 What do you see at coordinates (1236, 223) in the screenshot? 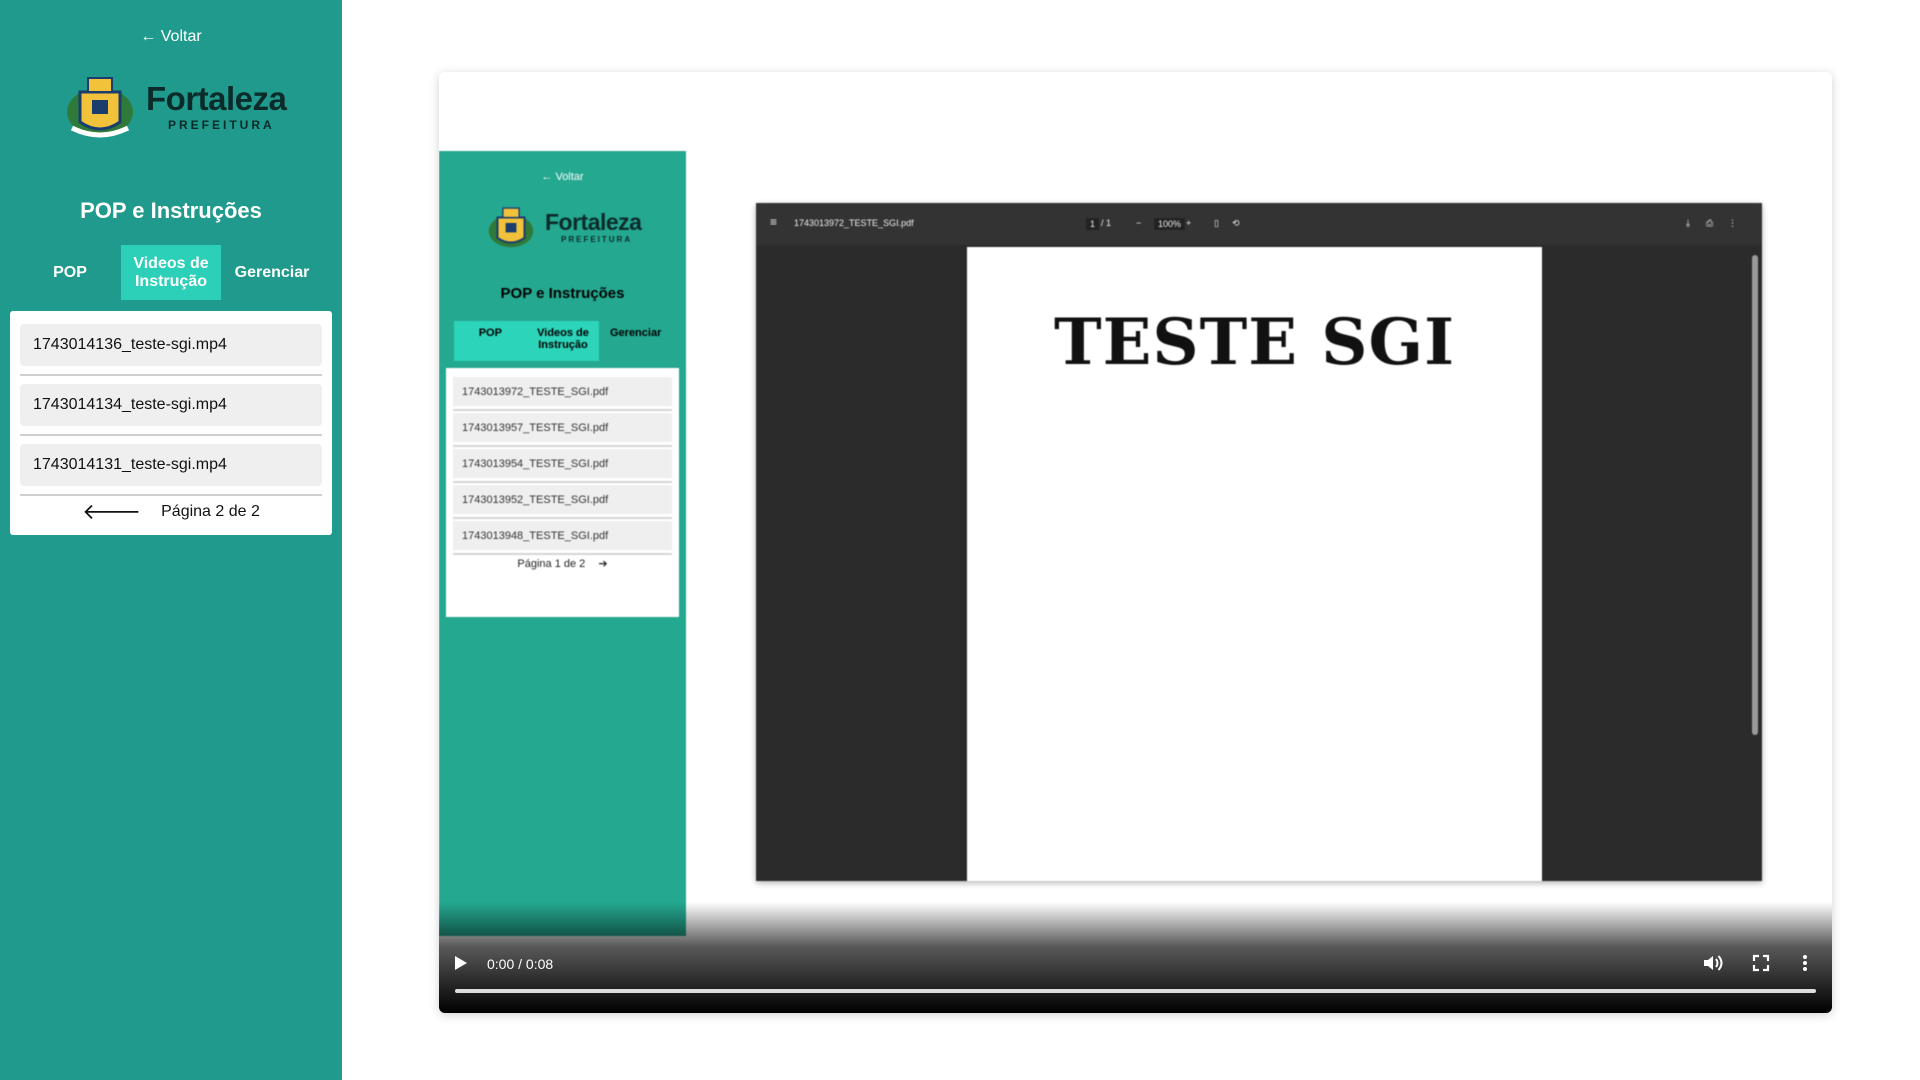
I see `rotate-icon: ⟲` at bounding box center [1236, 223].